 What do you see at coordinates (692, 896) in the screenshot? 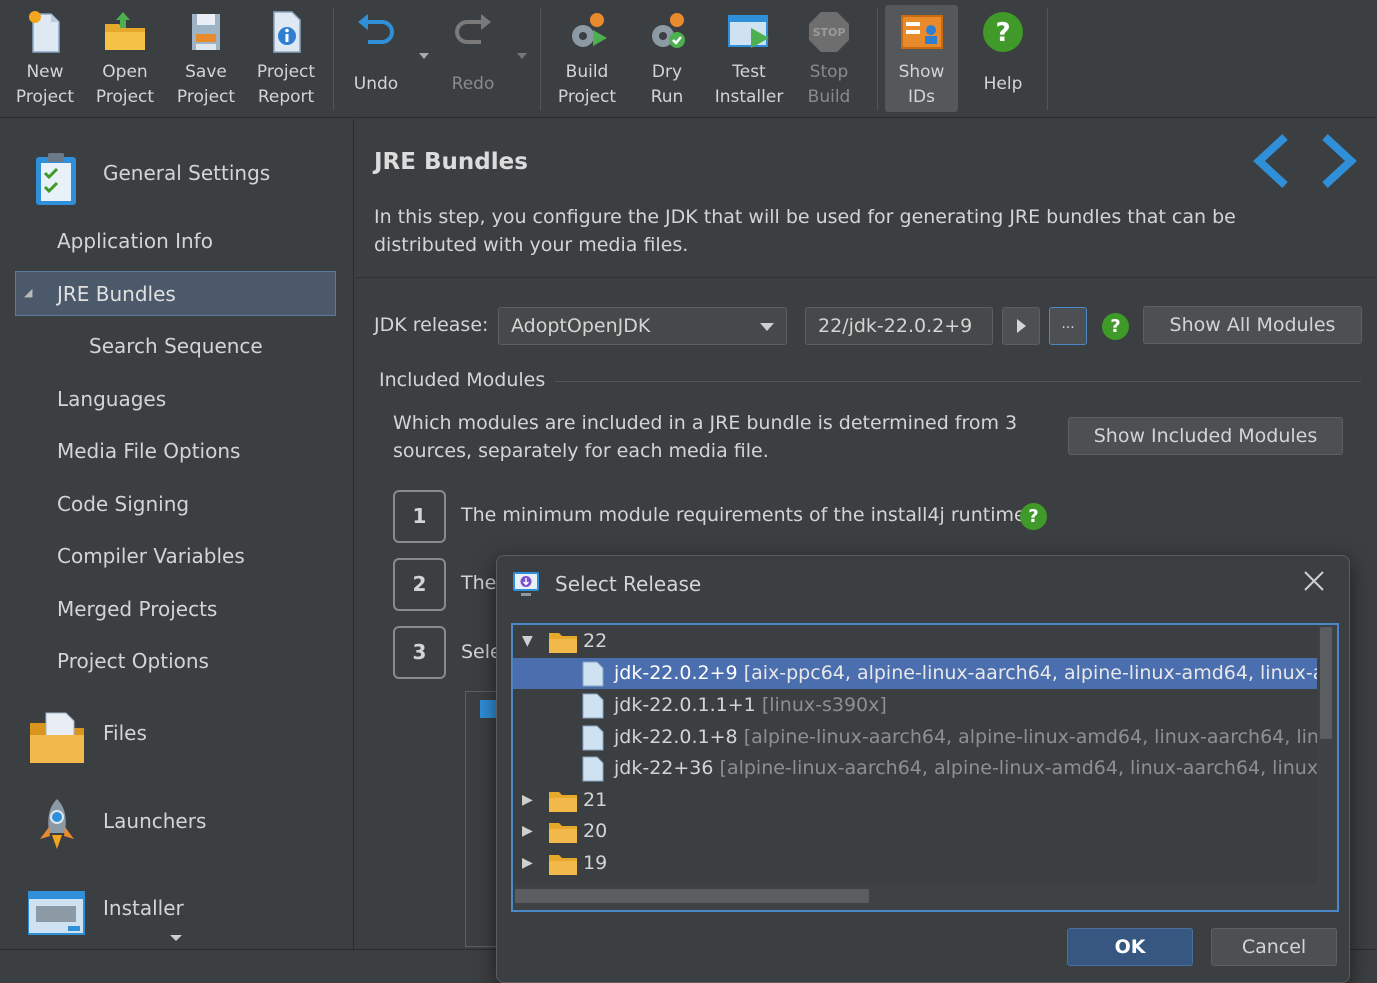
I see `horizontal-scroll-thumb` at bounding box center [692, 896].